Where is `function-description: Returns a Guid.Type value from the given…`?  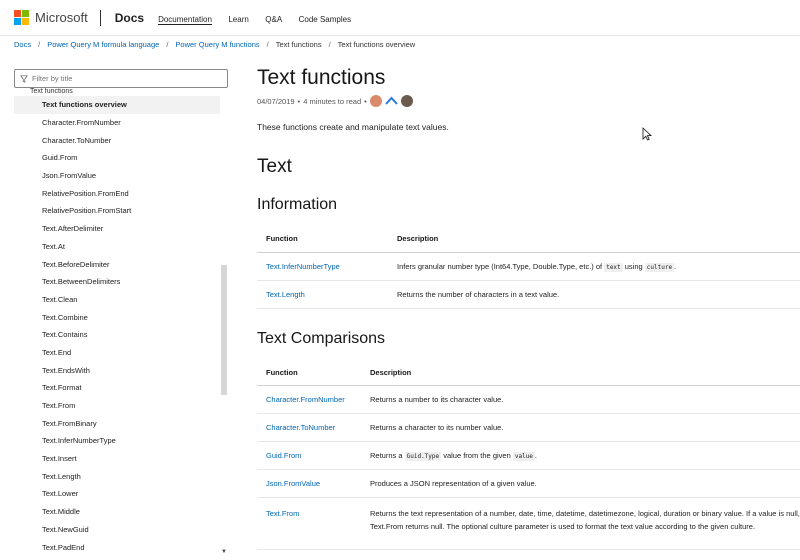
function-description: Returns a Guid.Type value from the given… is located at coordinates (580, 455).